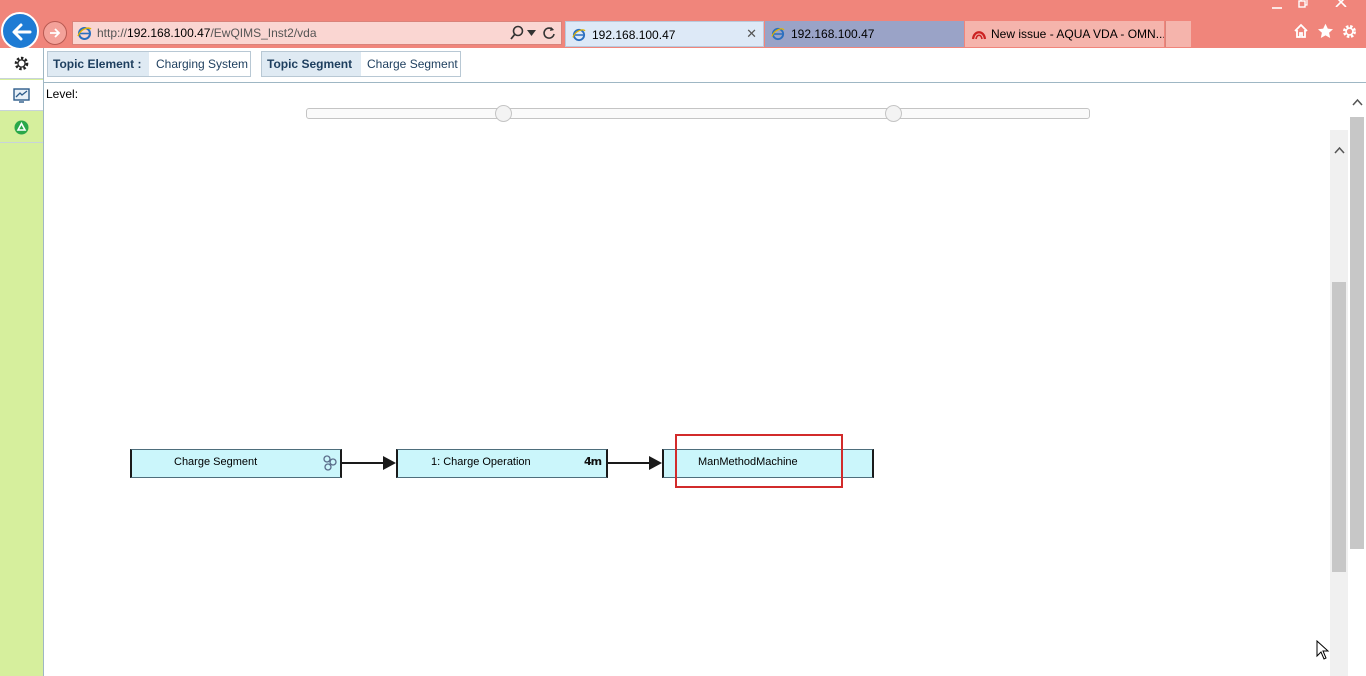 The width and height of the screenshot is (1366, 676). Describe the element at coordinates (1341, 3) in the screenshot. I see `close-window-icon` at that location.